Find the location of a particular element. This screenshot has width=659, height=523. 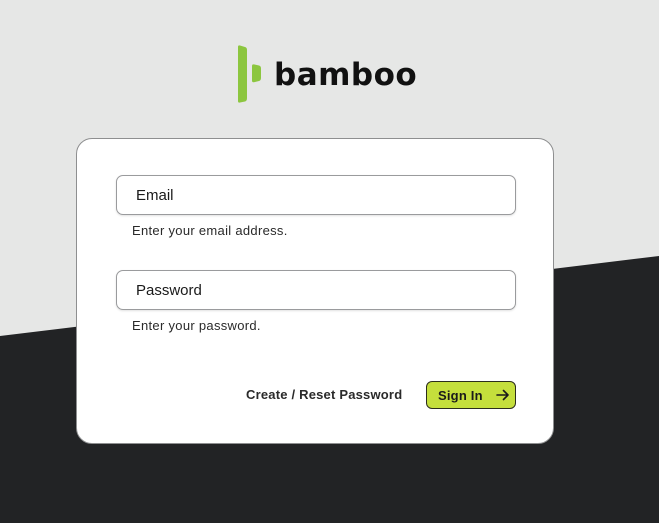

email-field-container is located at coordinates (316, 195).